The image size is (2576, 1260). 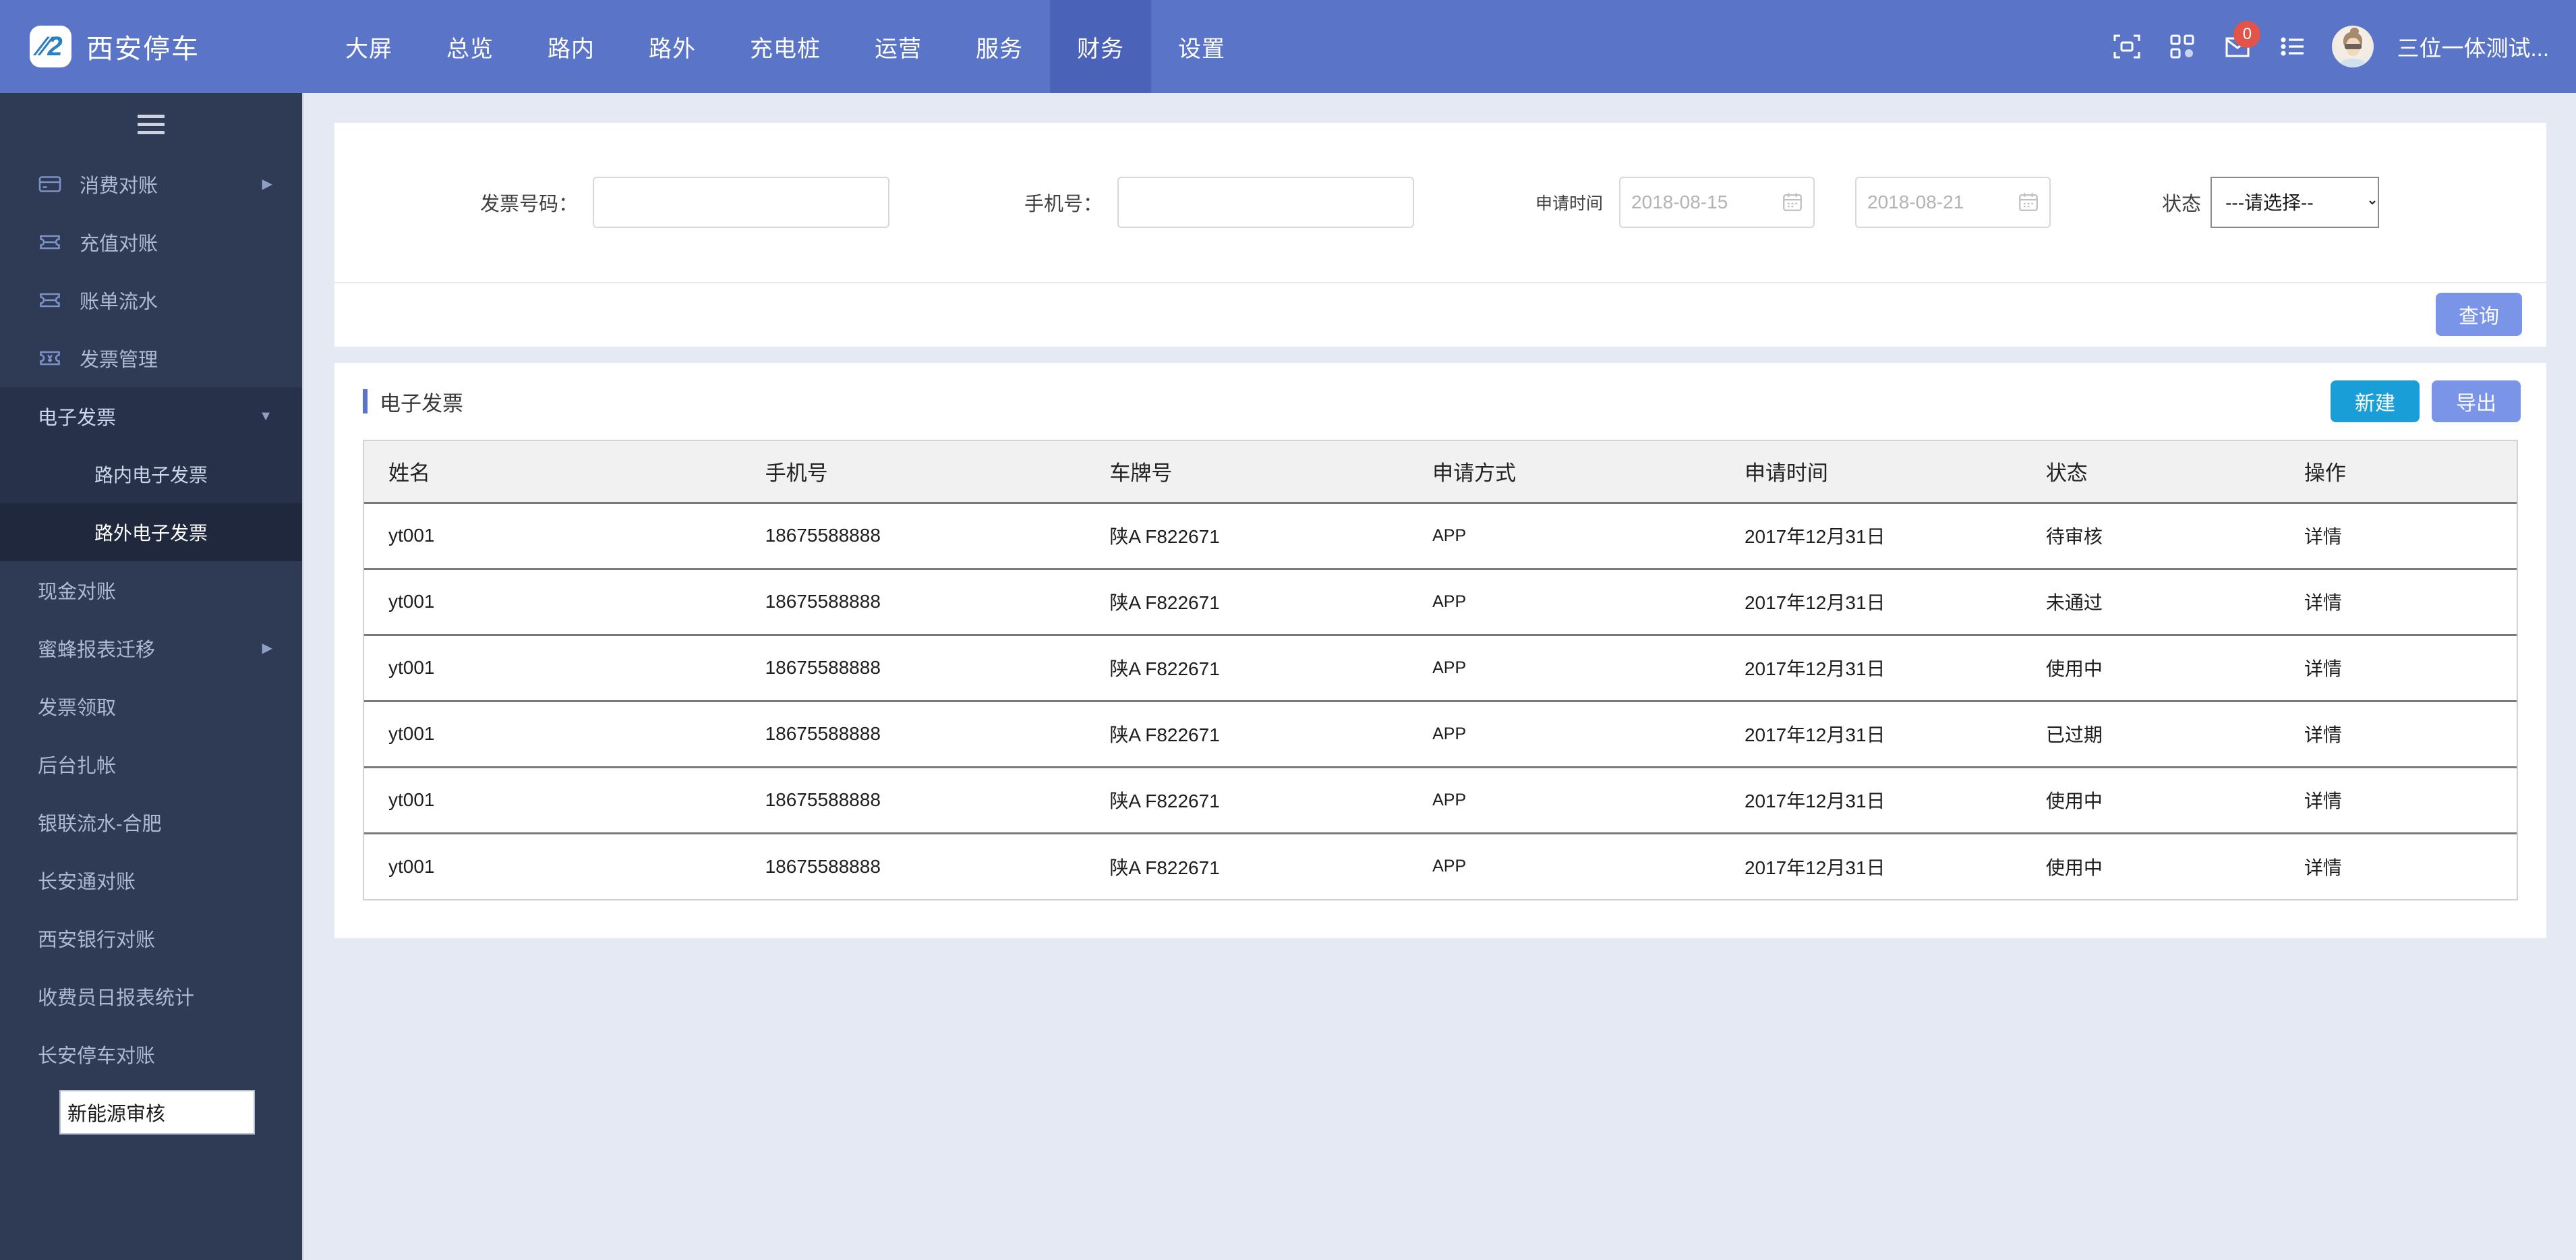 I want to click on brand-area: ⁄⁄2 西安停车, so click(x=142, y=46).